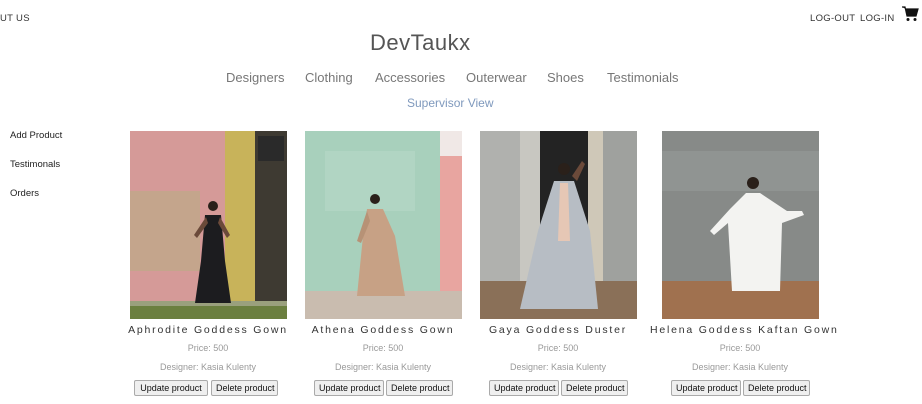  What do you see at coordinates (383, 330) in the screenshot?
I see `product-name: Athena Goddess Gown` at bounding box center [383, 330].